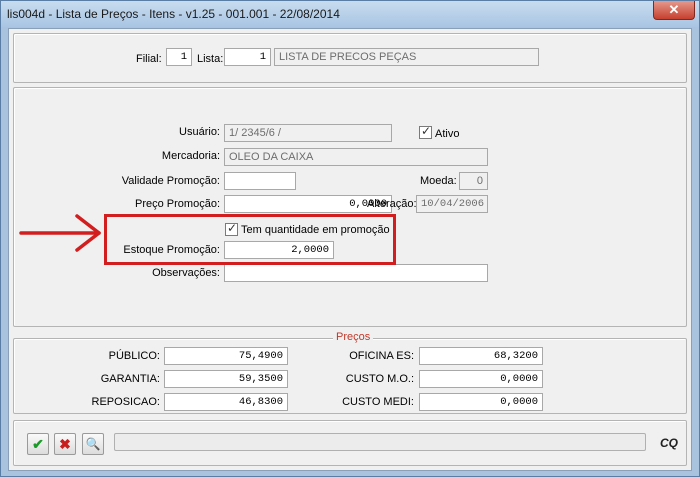  Describe the element at coordinates (356, 157) in the screenshot. I see `mercadoria-field: OLEO DA CAIXA` at that location.